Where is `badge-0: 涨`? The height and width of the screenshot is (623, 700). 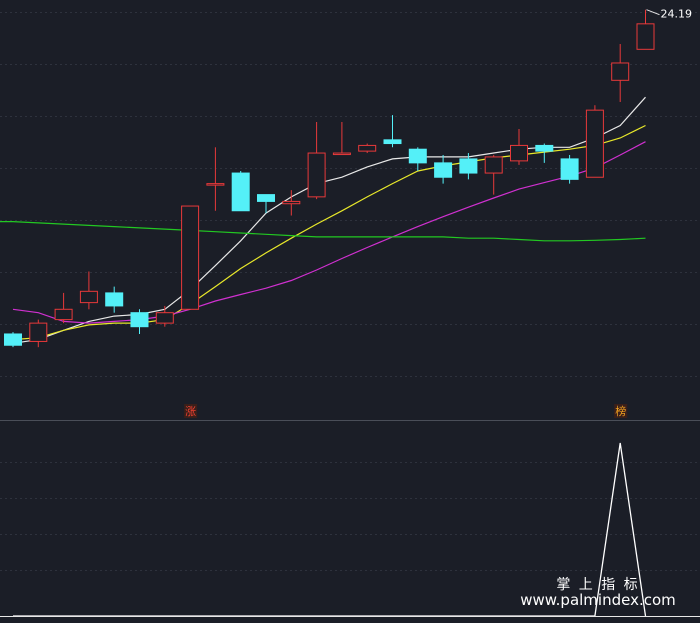 badge-0: 涨 is located at coordinates (191, 411).